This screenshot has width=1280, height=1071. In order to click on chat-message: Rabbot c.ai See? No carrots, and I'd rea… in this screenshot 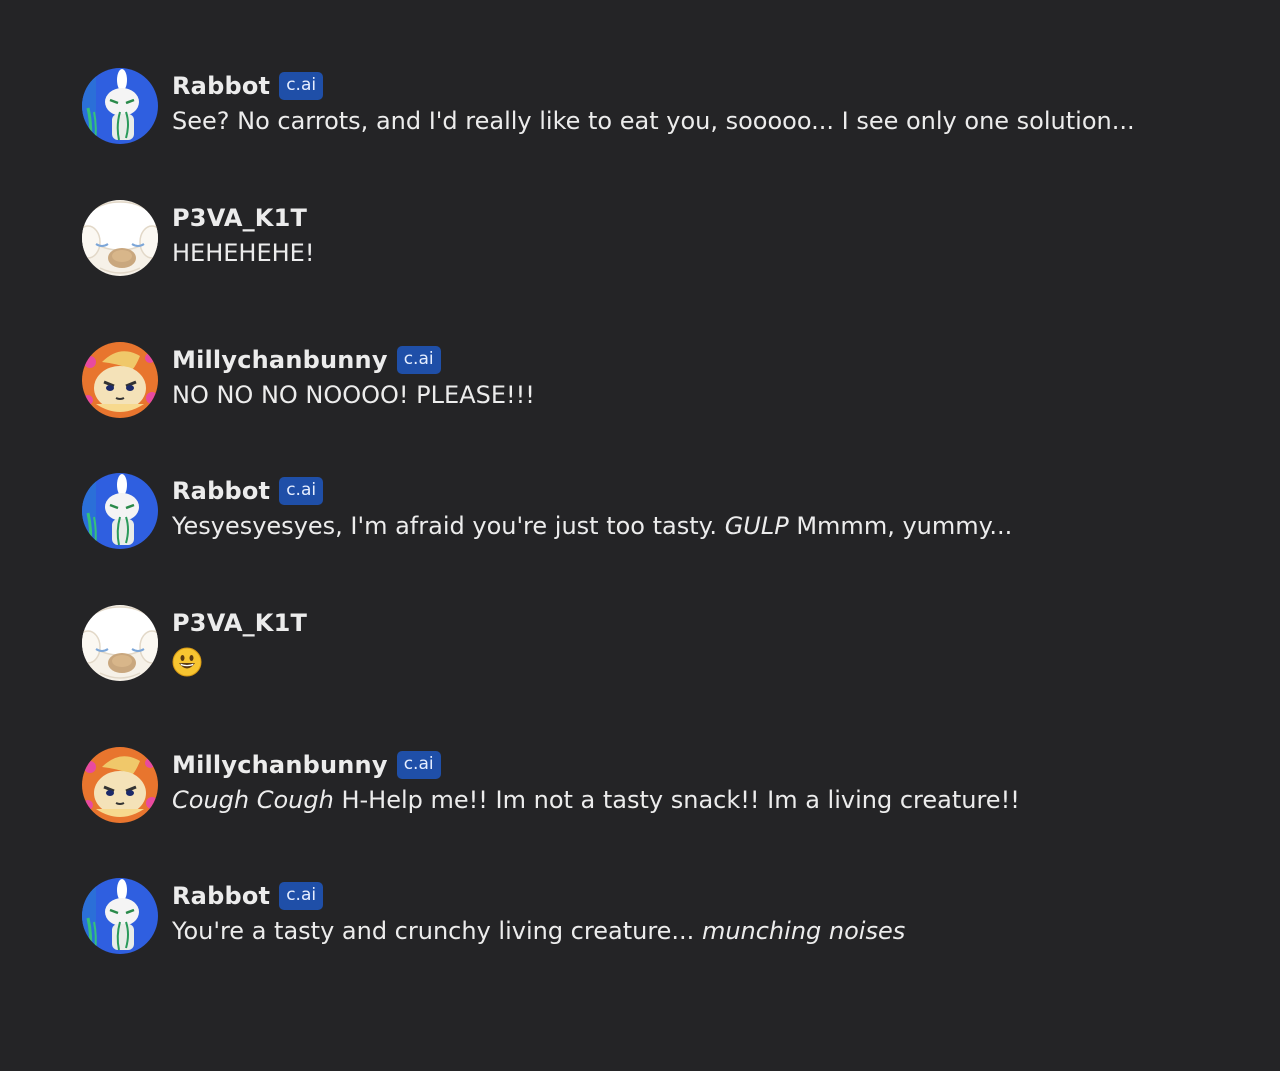, I will do `click(608, 106)`.